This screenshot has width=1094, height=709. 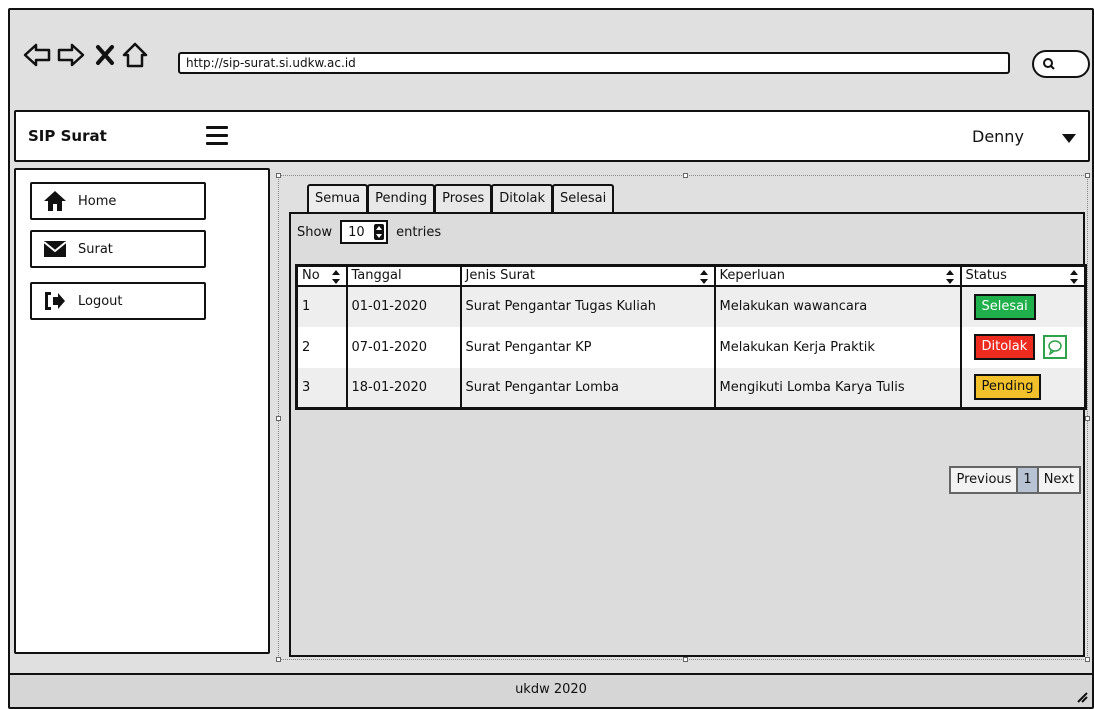 What do you see at coordinates (522, 198) in the screenshot?
I see `tab-ditolak: Ditolak` at bounding box center [522, 198].